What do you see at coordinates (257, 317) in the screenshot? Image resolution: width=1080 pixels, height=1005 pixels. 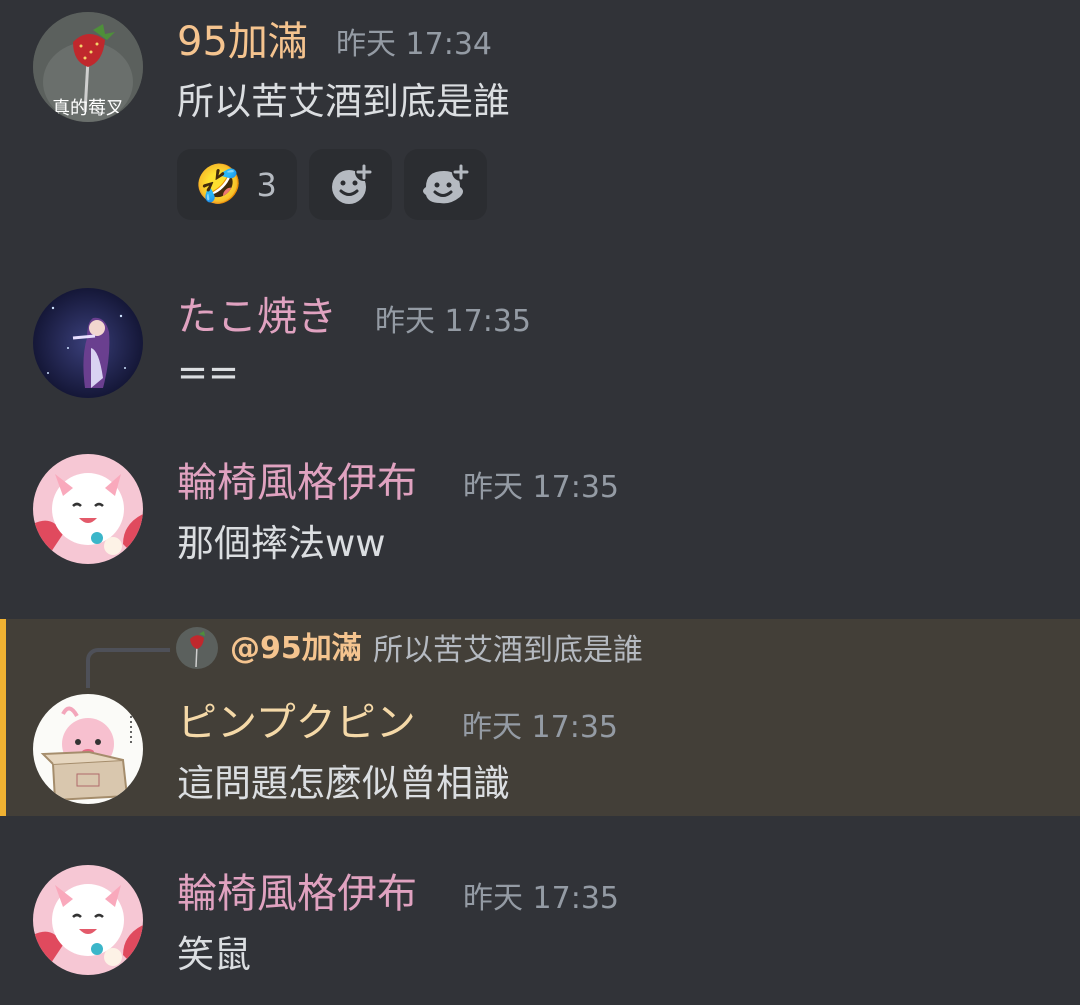 I see `author-name: たこ焼き` at bounding box center [257, 317].